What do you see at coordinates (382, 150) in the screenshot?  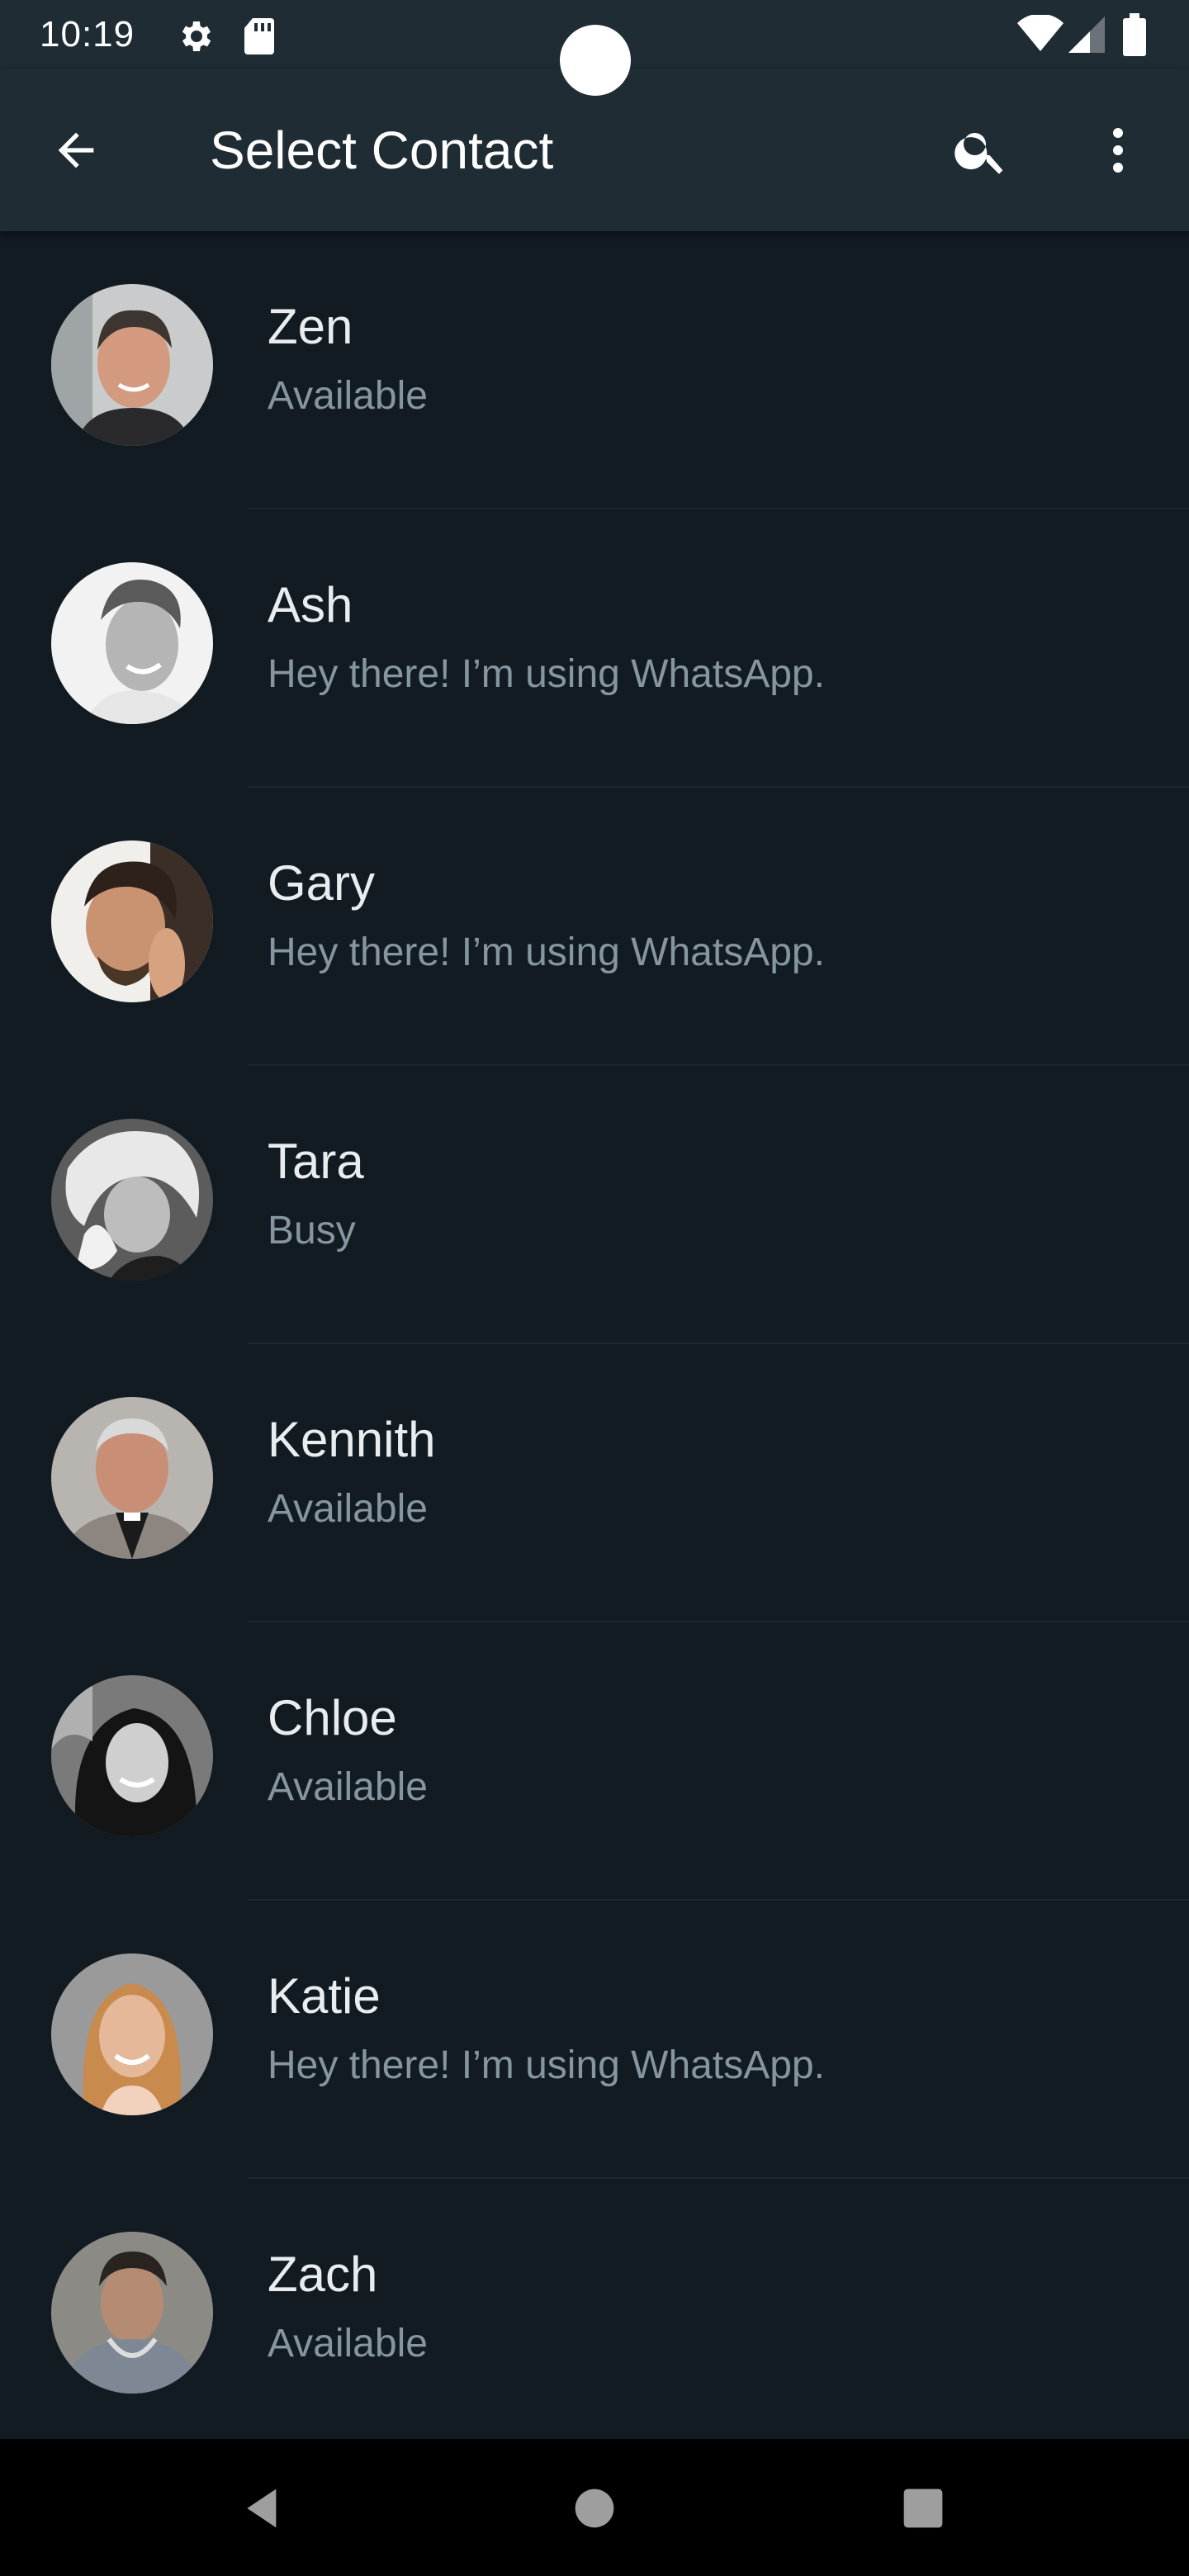 I see `page-title: Select Contact` at bounding box center [382, 150].